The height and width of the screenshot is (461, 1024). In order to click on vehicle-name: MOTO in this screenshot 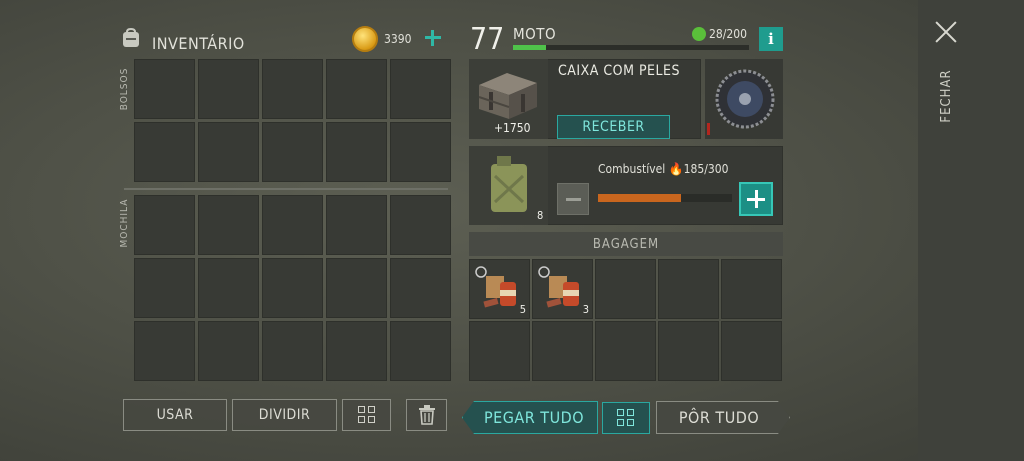, I will do `click(535, 34)`.